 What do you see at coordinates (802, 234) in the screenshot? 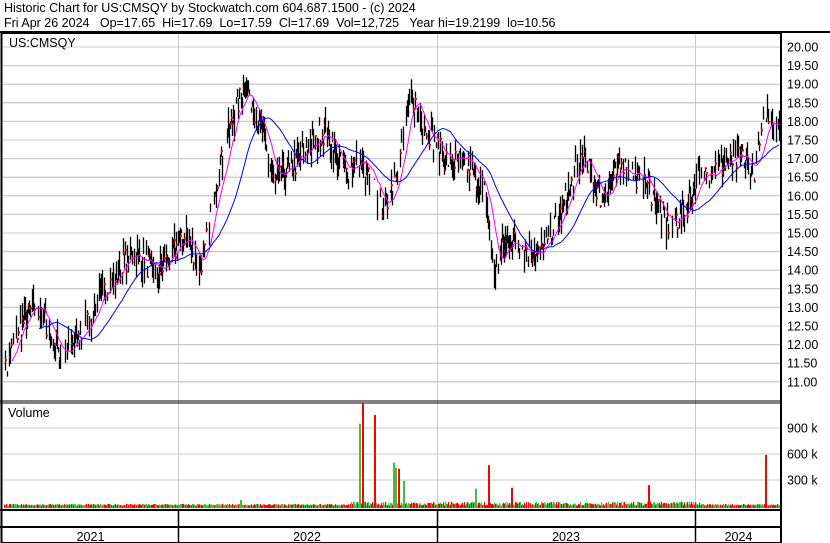
I see `price-tick-label: 15.00` at bounding box center [802, 234].